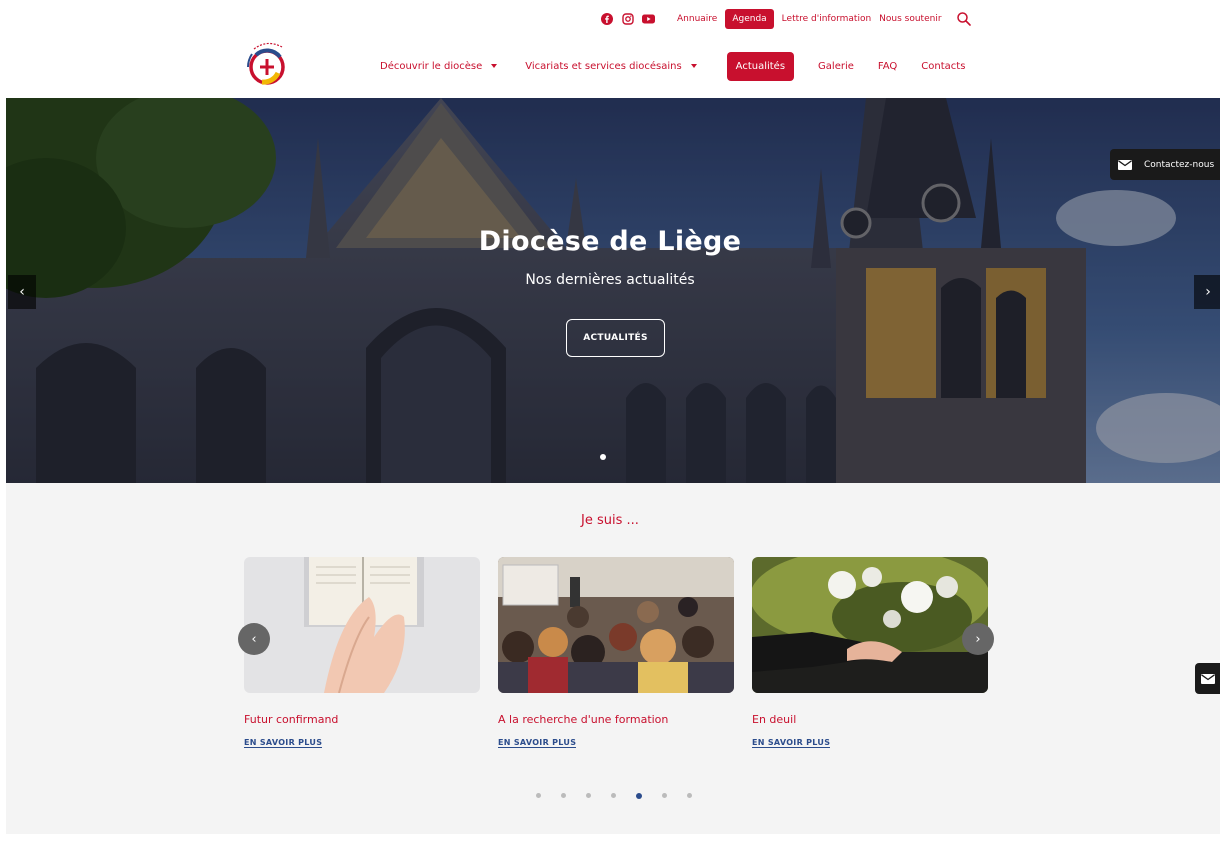 Image resolution: width=1220 pixels, height=852 pixels. I want to click on nav-item-contacts: Contacts, so click(943, 66).